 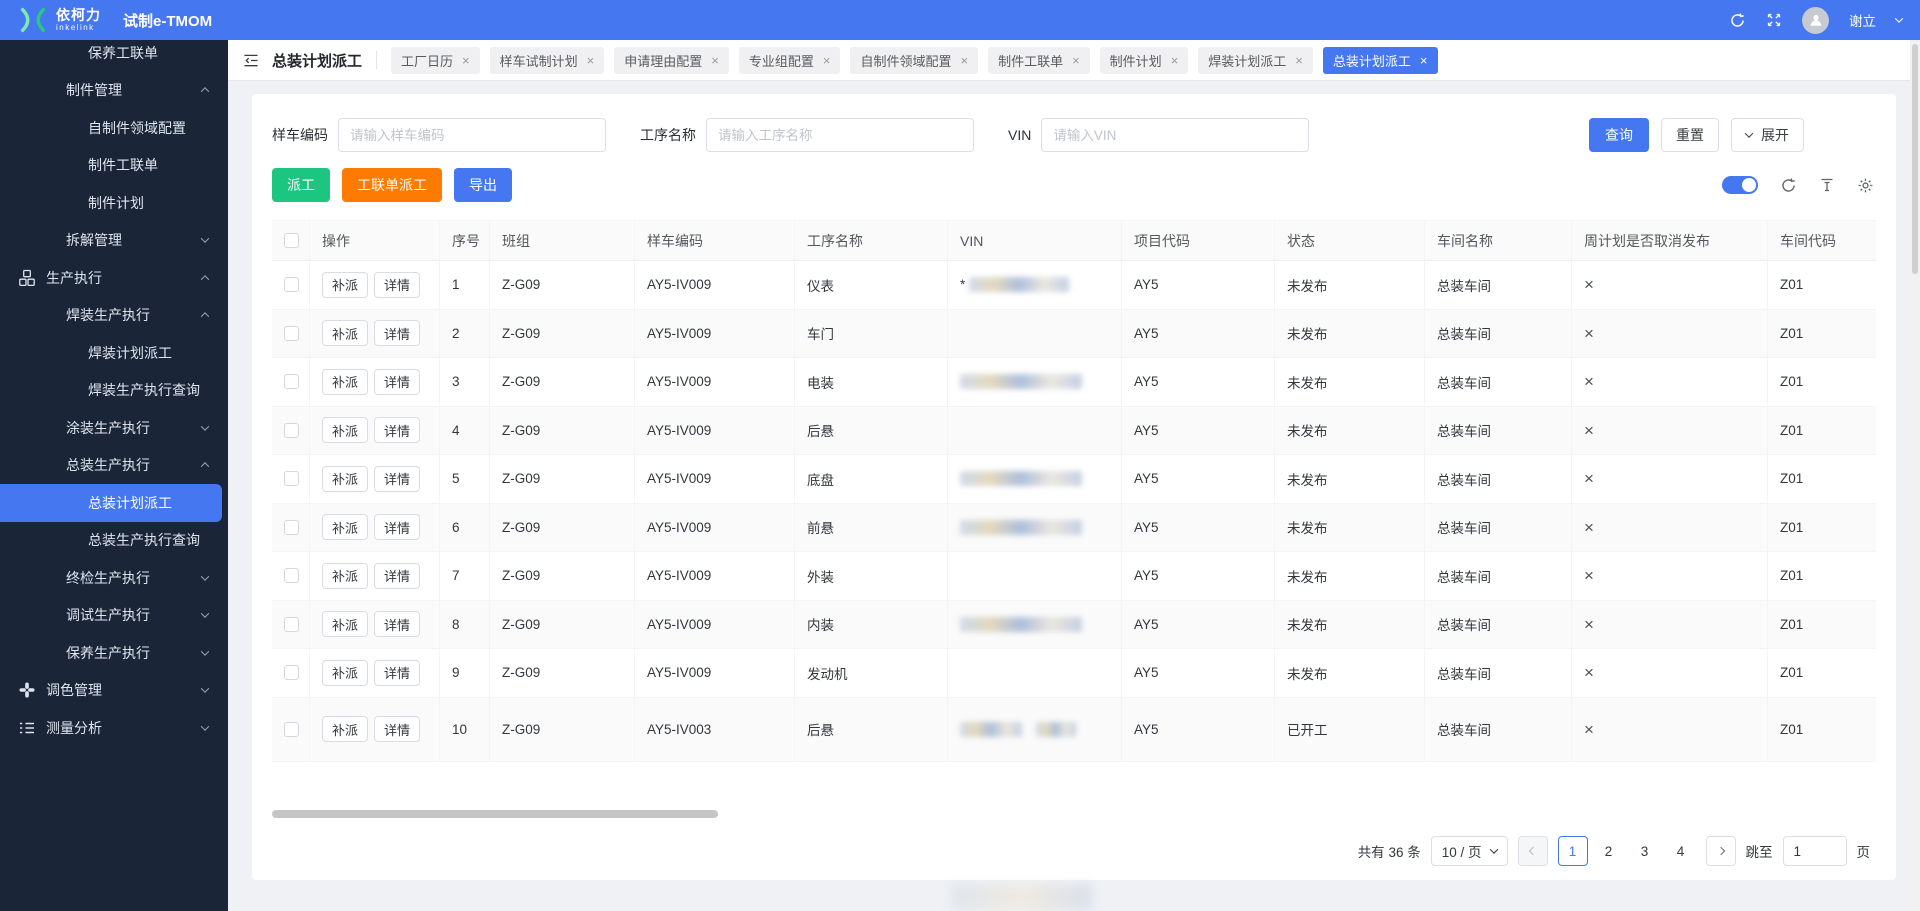 What do you see at coordinates (114, 56) in the screenshot?
I see `sidebar-item: 保养工联单` at bounding box center [114, 56].